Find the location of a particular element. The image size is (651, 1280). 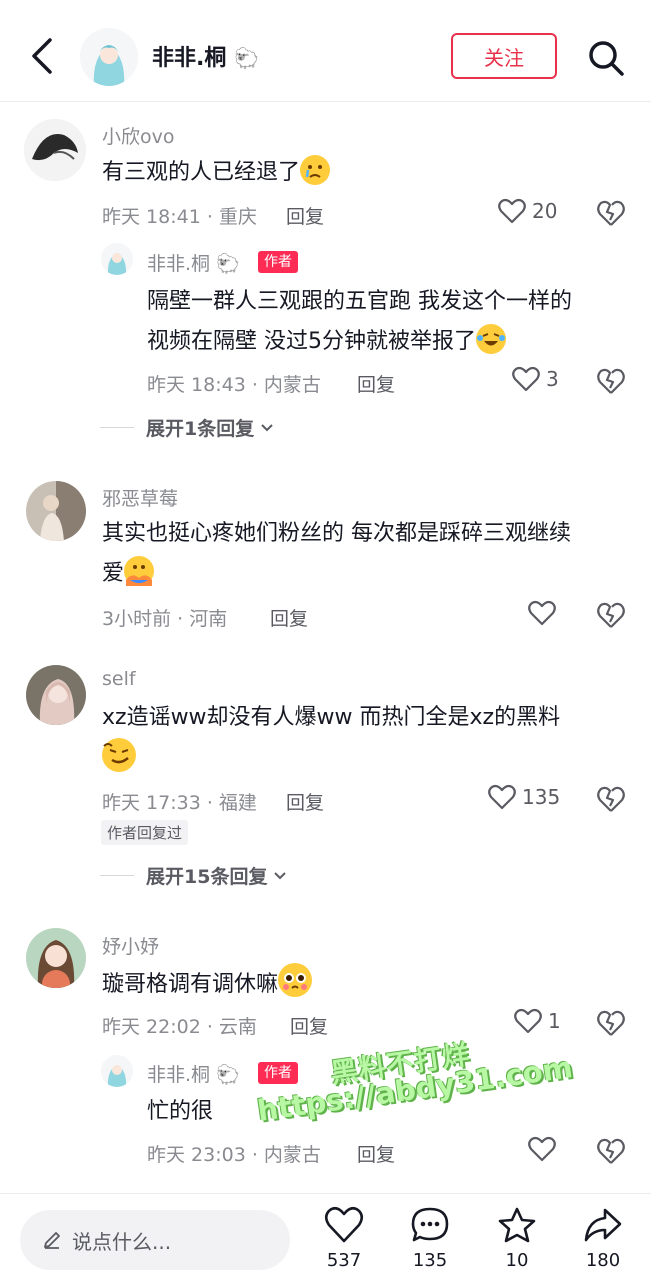

comment-text: 其实也挺心疼她们粉丝的 每次都是踩碎三观继续 爱 is located at coordinates (336, 553).